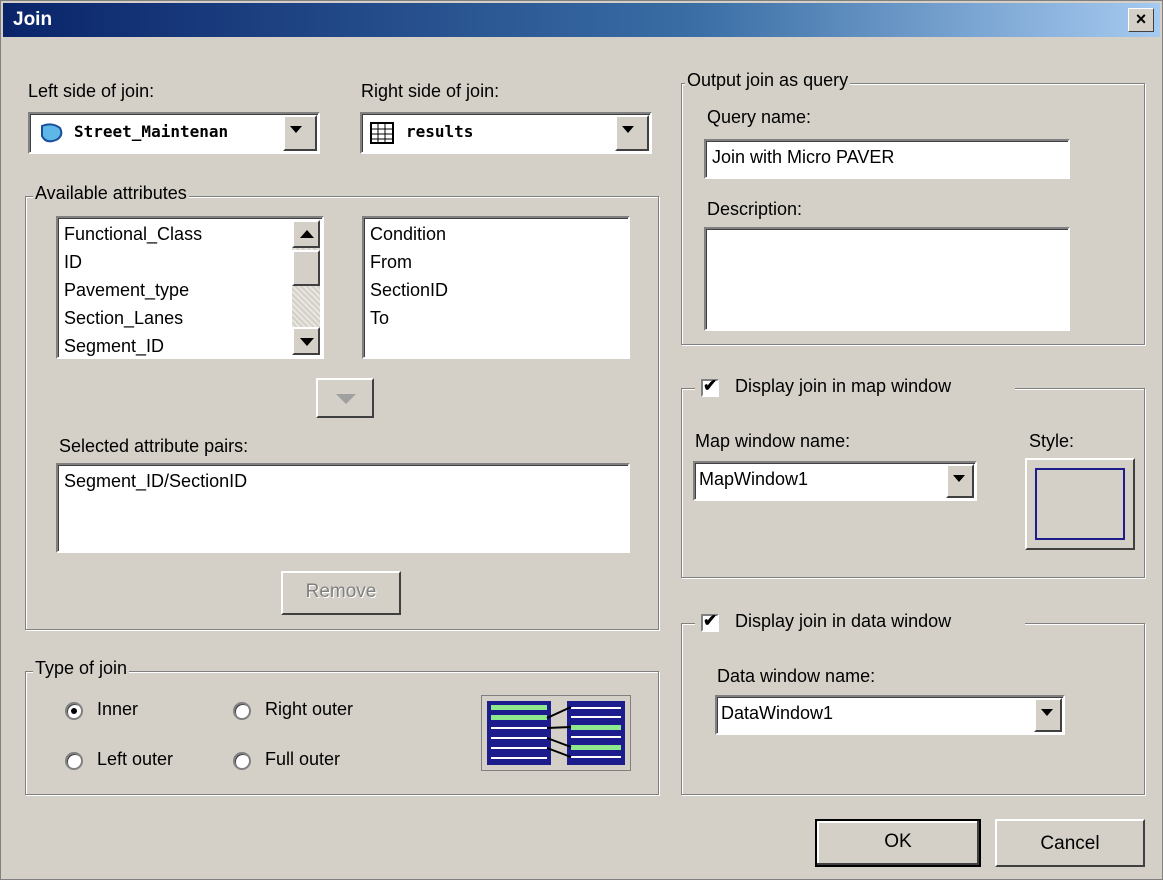 The width and height of the screenshot is (1163, 880). What do you see at coordinates (843, 386) in the screenshot?
I see `map-window-checkbox-label: Display join in map window` at bounding box center [843, 386].